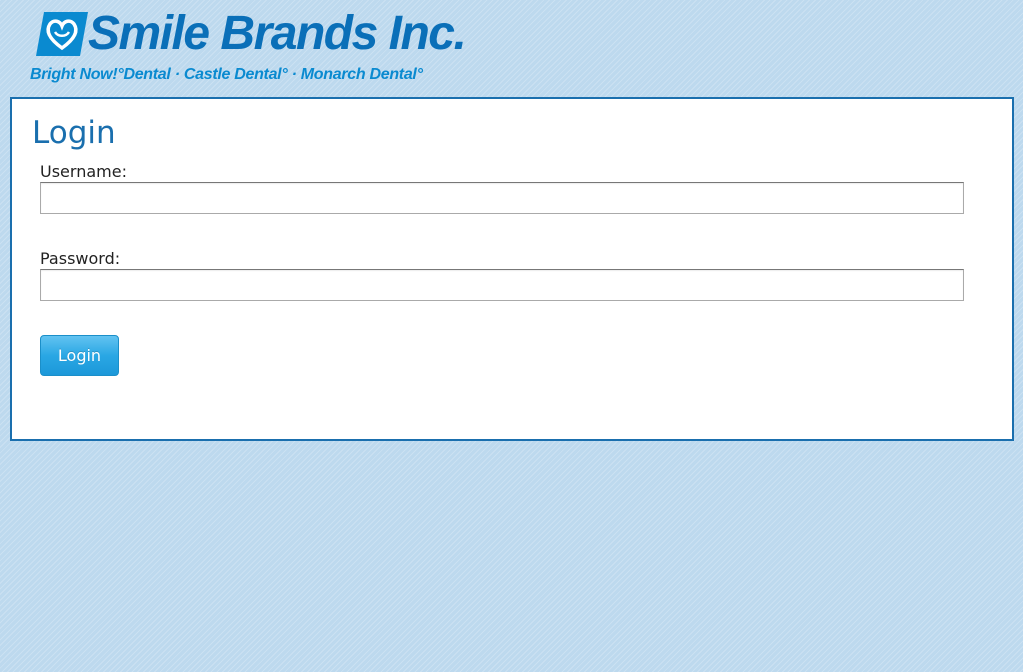  I want to click on brand-name: Smile Brands Inc., so click(277, 33).